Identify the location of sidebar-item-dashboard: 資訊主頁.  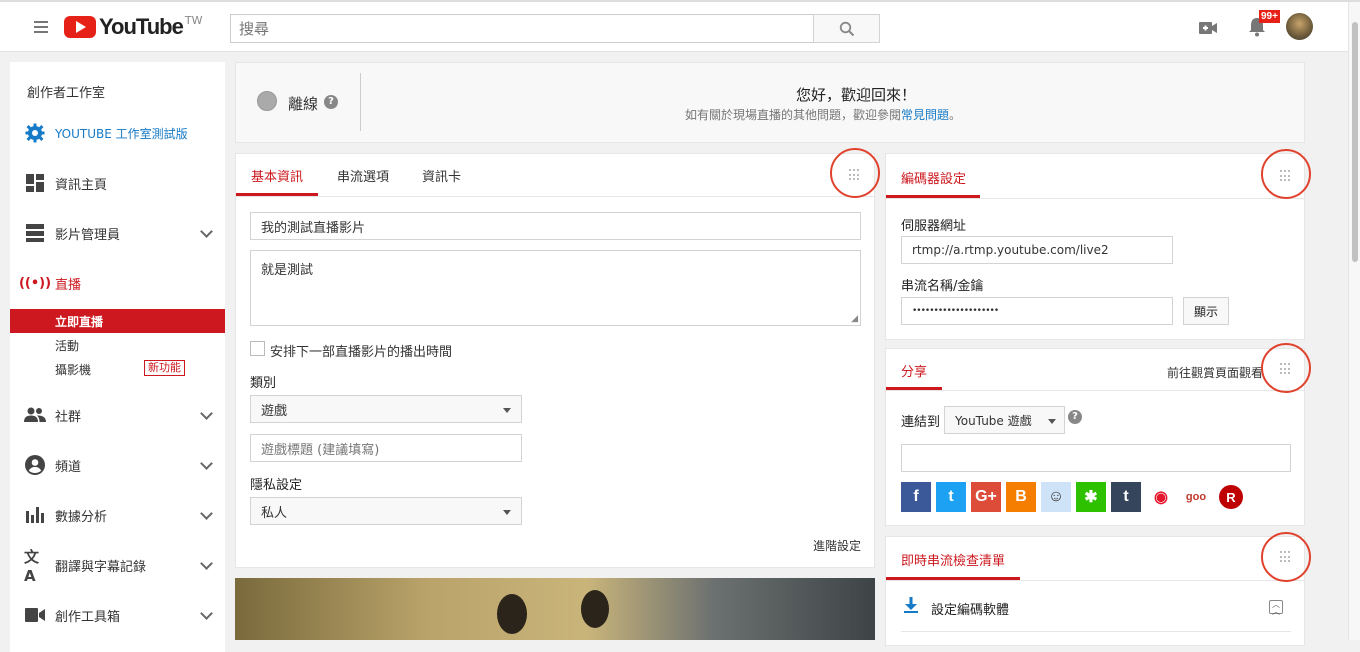
(117, 183).